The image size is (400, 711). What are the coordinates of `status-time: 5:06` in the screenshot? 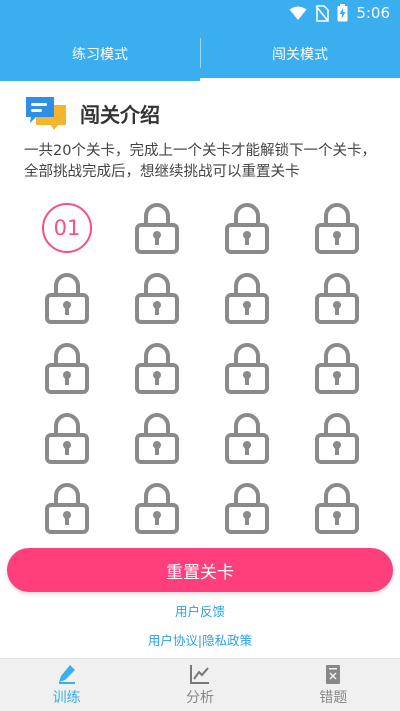 It's located at (373, 13).